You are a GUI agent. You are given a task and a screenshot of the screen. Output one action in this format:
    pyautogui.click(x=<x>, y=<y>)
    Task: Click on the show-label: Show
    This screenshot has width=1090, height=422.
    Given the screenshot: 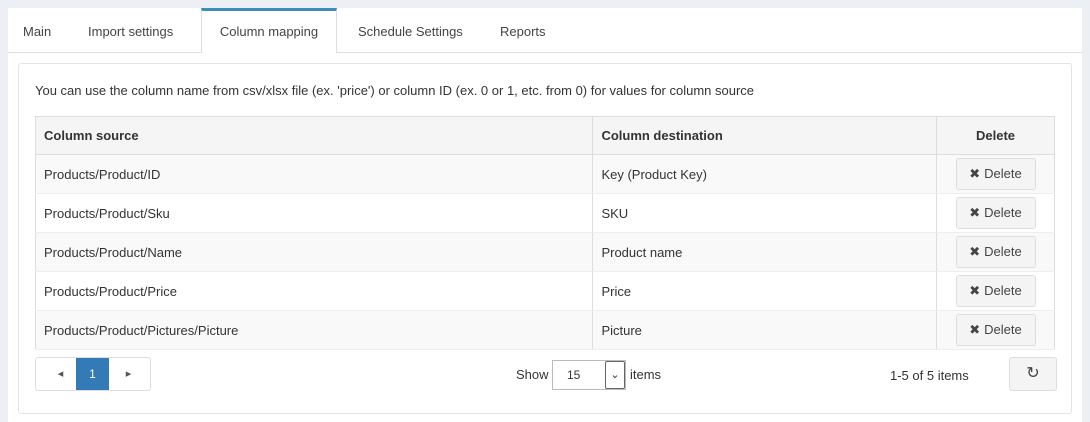 What is the action you would take?
    pyautogui.click(x=532, y=374)
    